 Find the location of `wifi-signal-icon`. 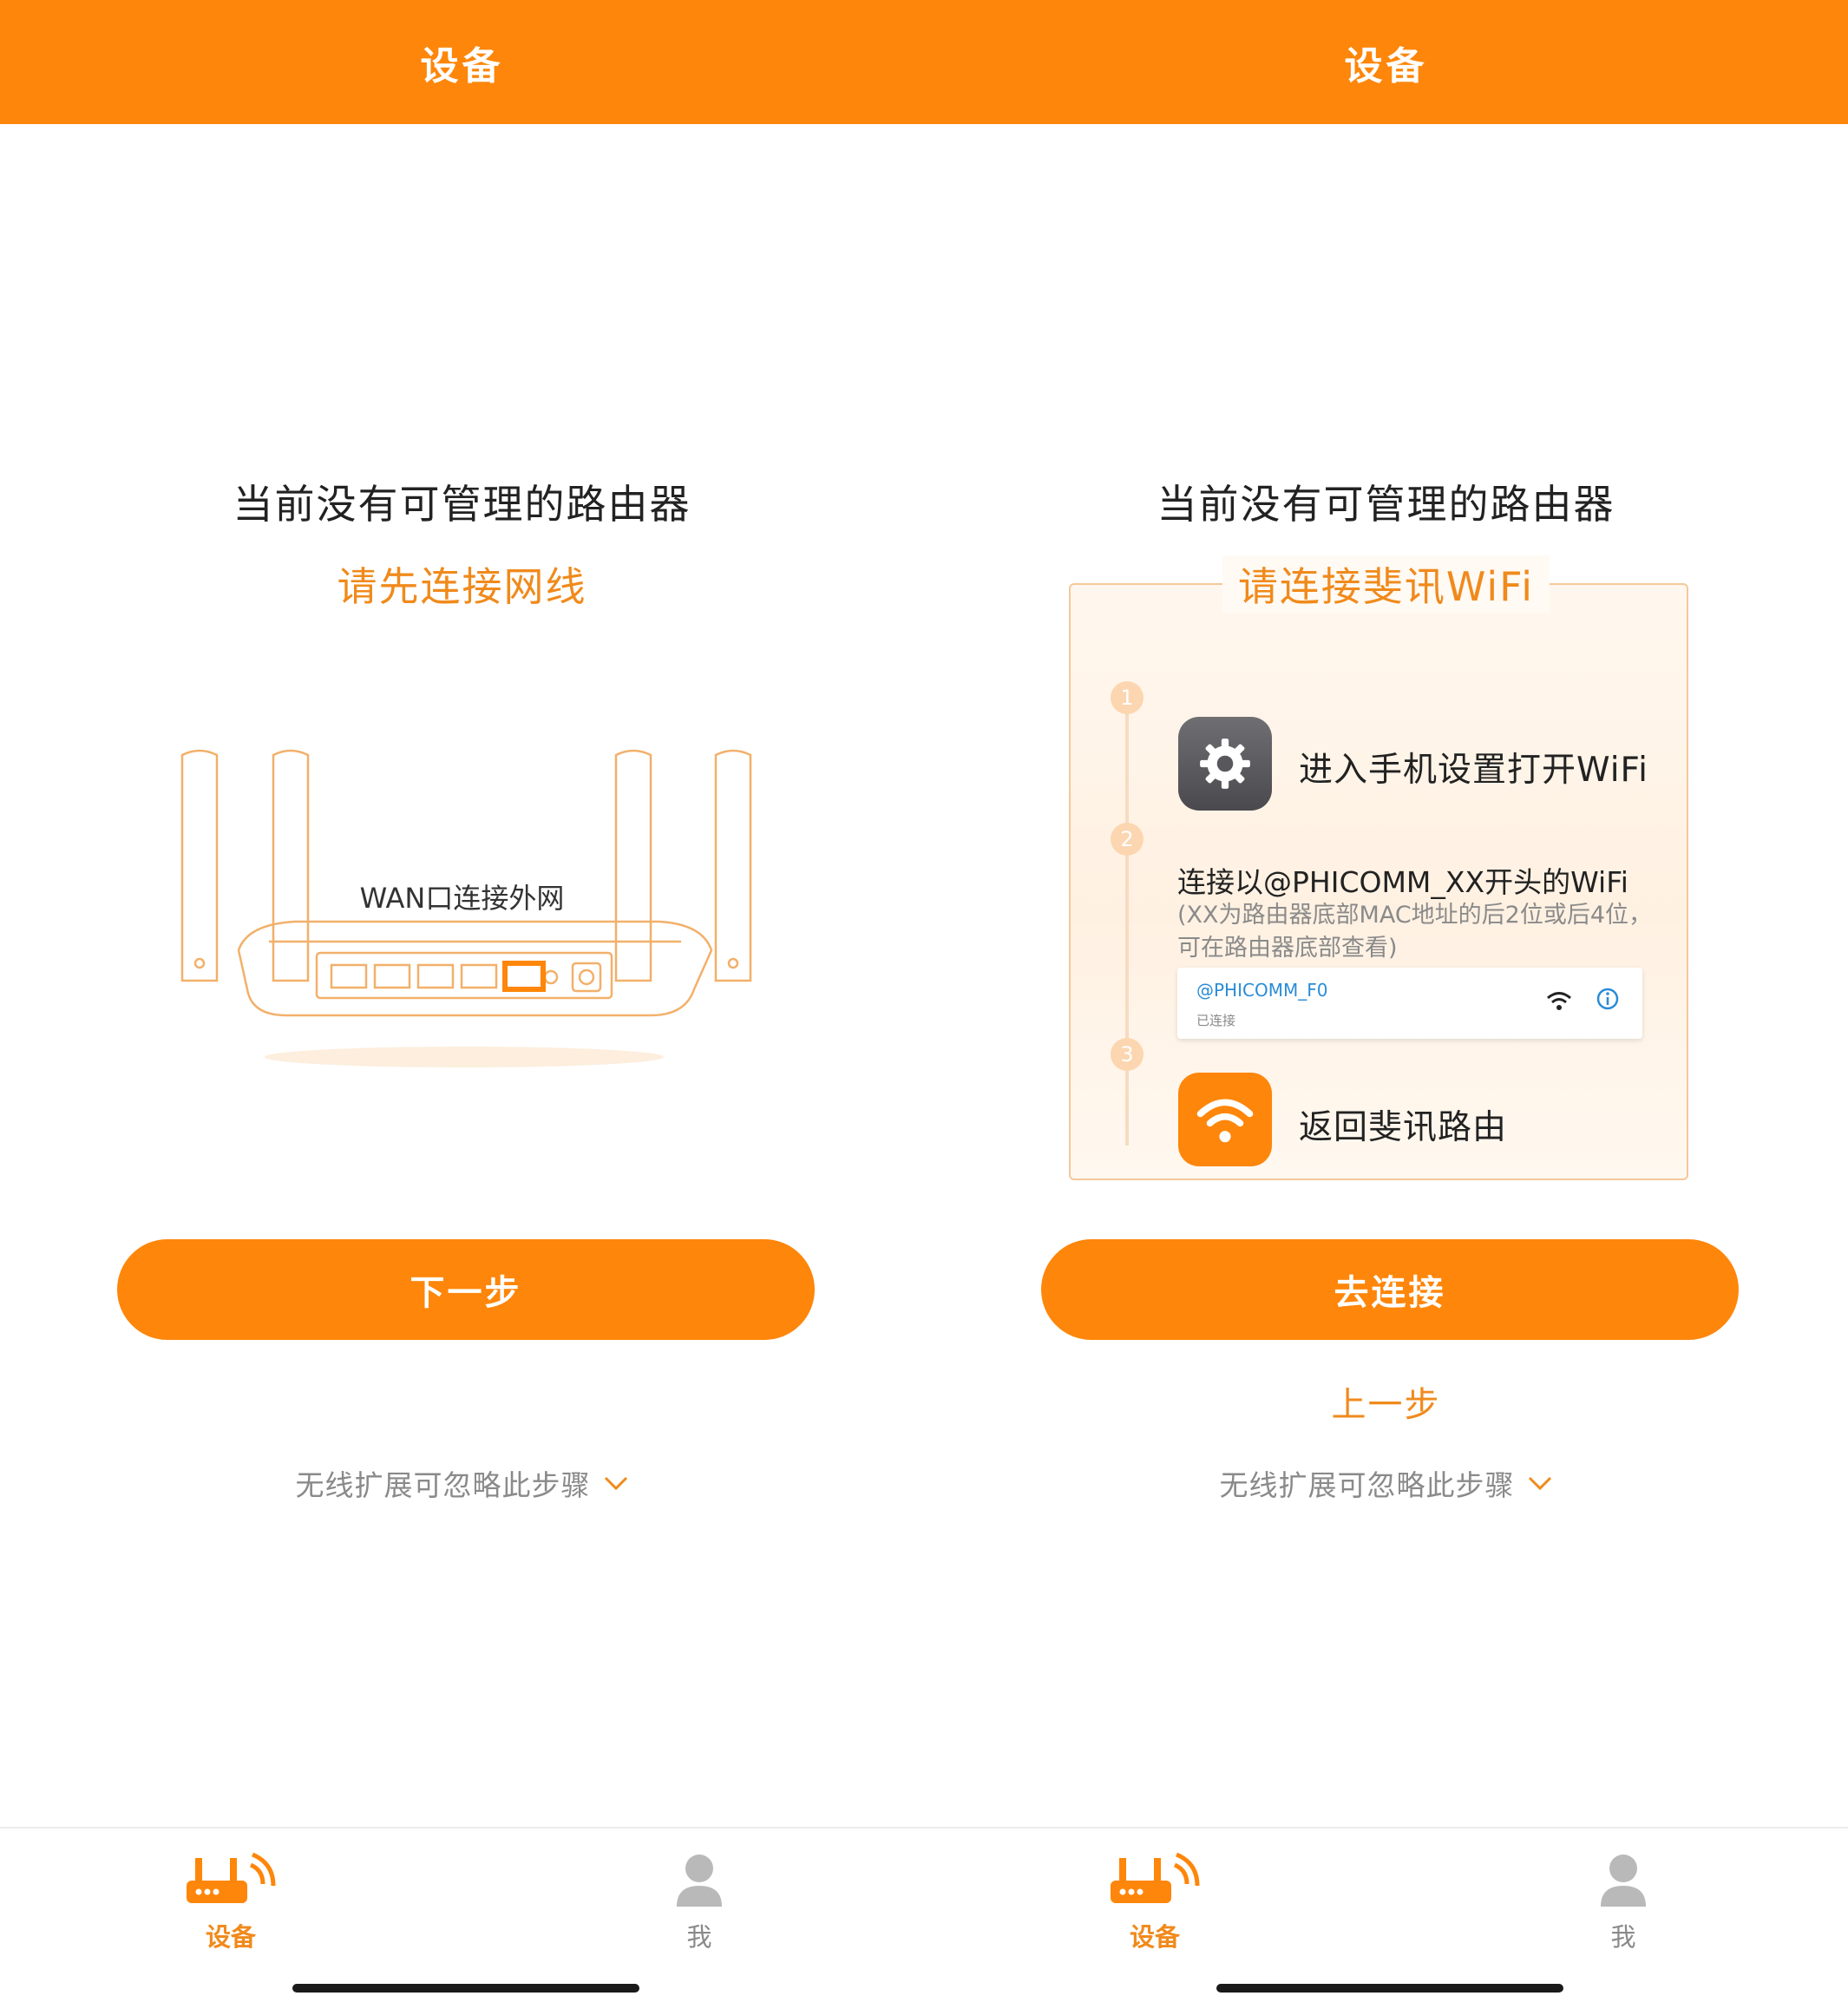

wifi-signal-icon is located at coordinates (1559, 1001).